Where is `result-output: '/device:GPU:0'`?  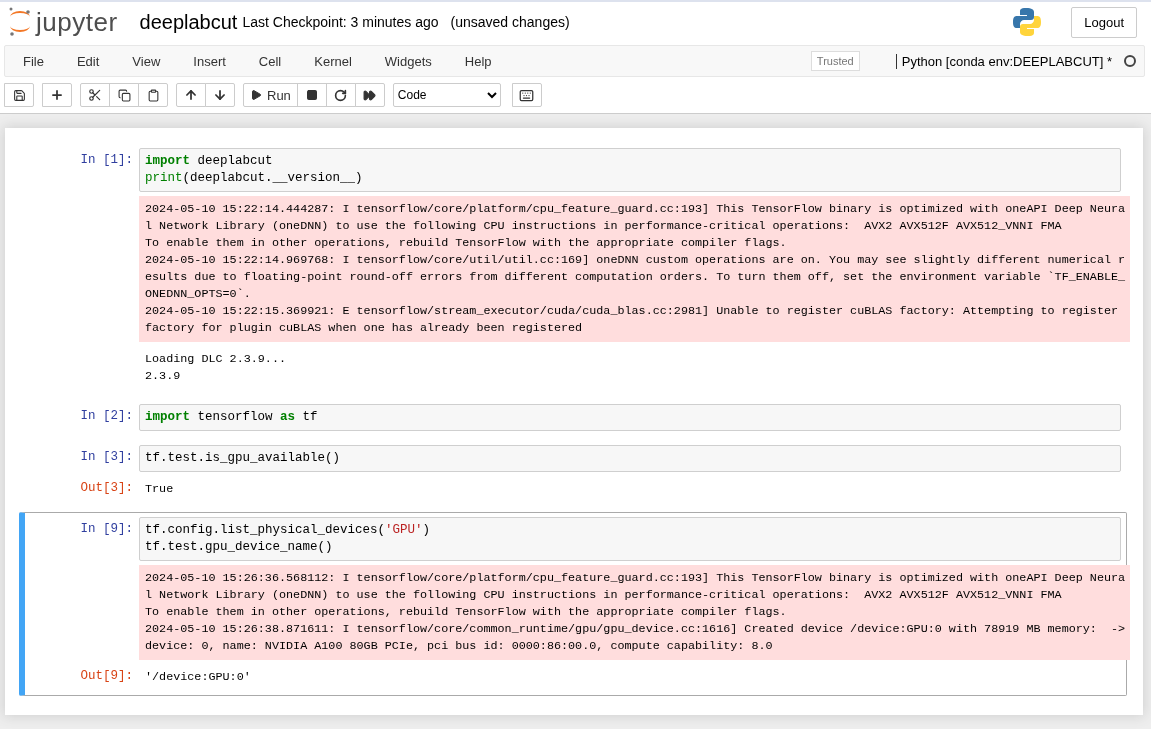
result-output: '/device:GPU:0' is located at coordinates (198, 677).